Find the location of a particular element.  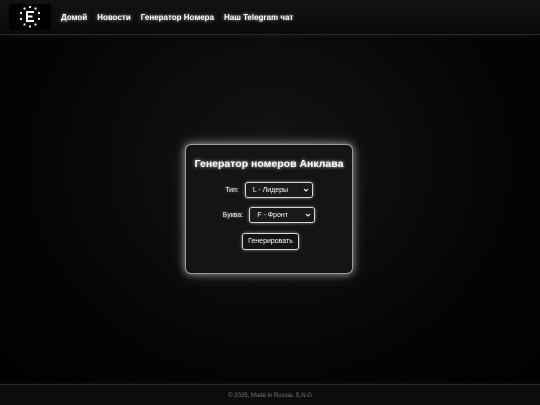

letter-select-value: F - Фронт is located at coordinates (272, 215).